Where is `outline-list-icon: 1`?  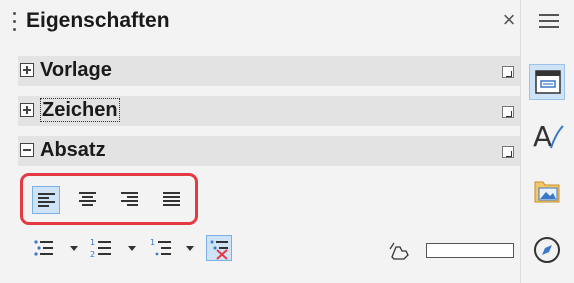
outline-list-icon: 1 is located at coordinates (160, 247).